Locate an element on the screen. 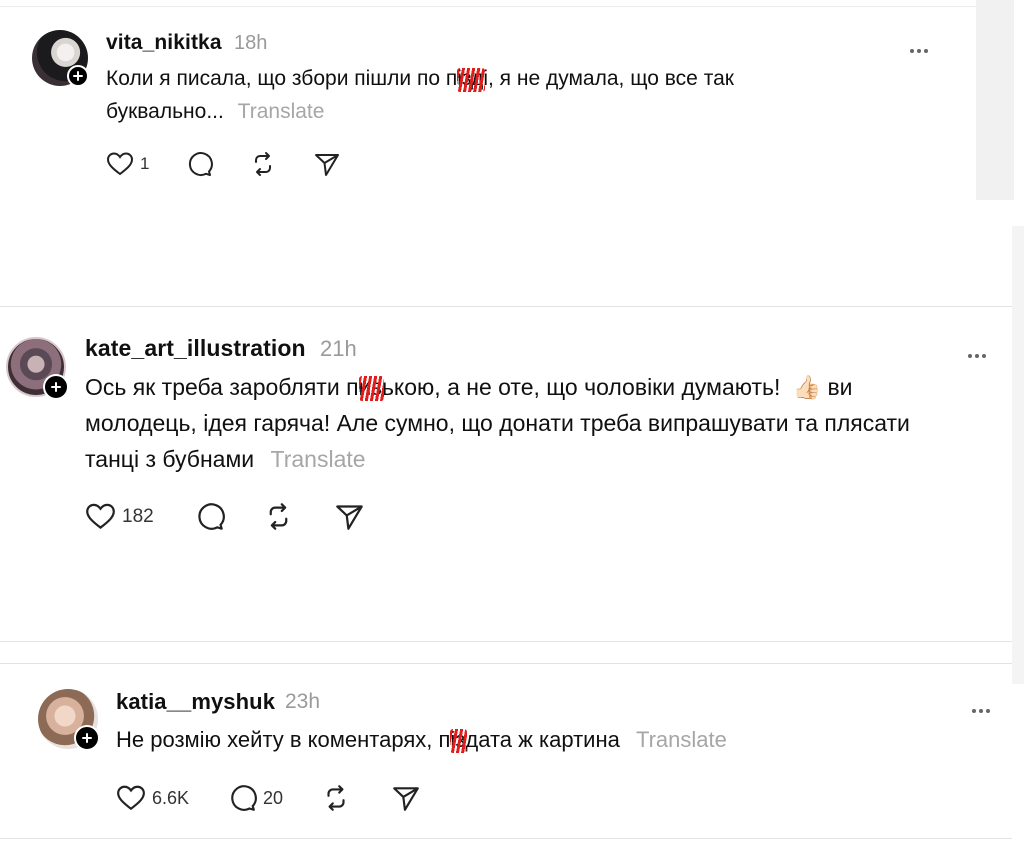  post-actions: 182 is located at coordinates (225, 516).